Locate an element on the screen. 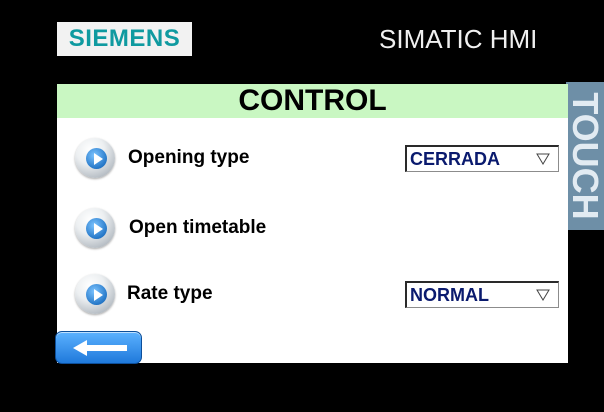 Image resolution: width=604 pixels, height=412 pixels. open-timetable-button is located at coordinates (95, 228).